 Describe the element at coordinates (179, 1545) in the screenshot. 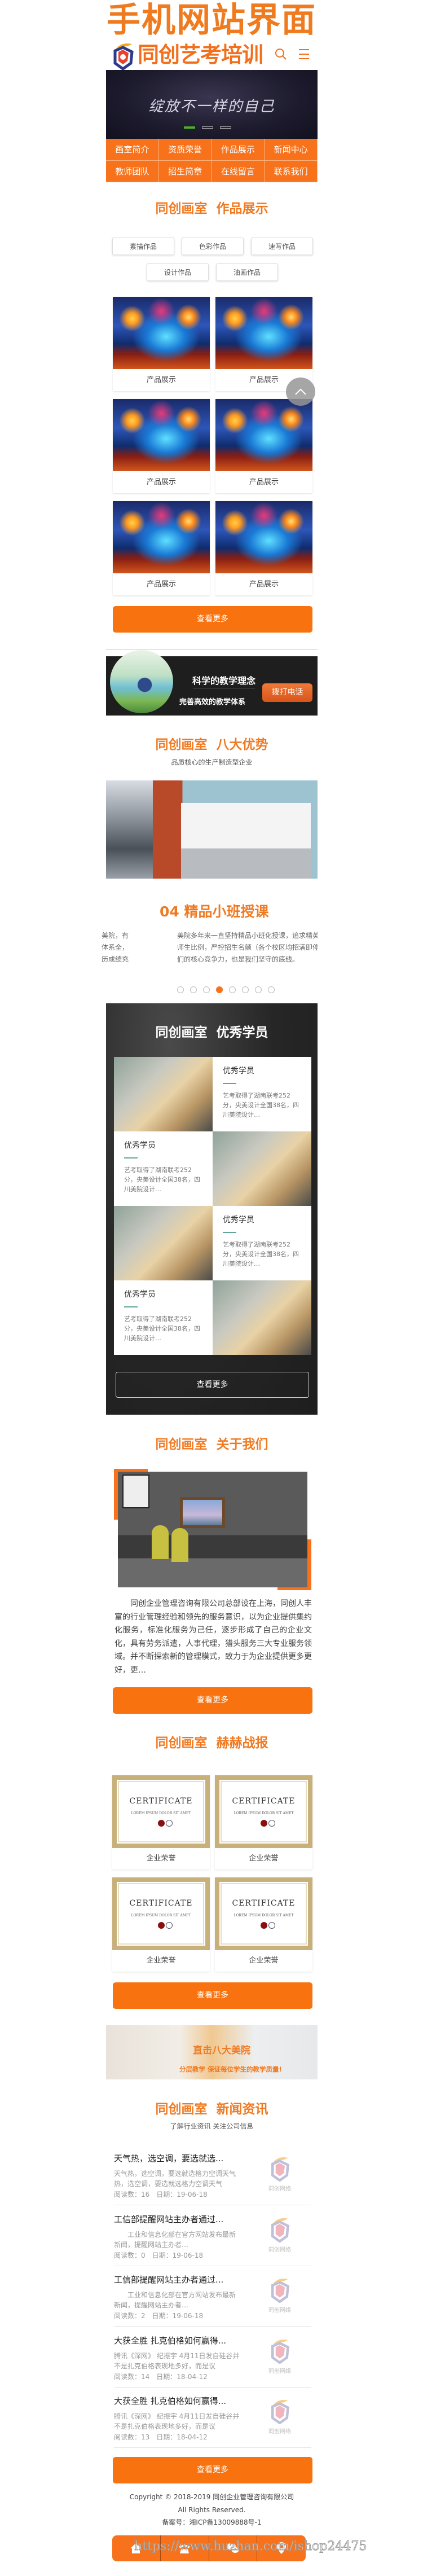

I see `chair` at that location.